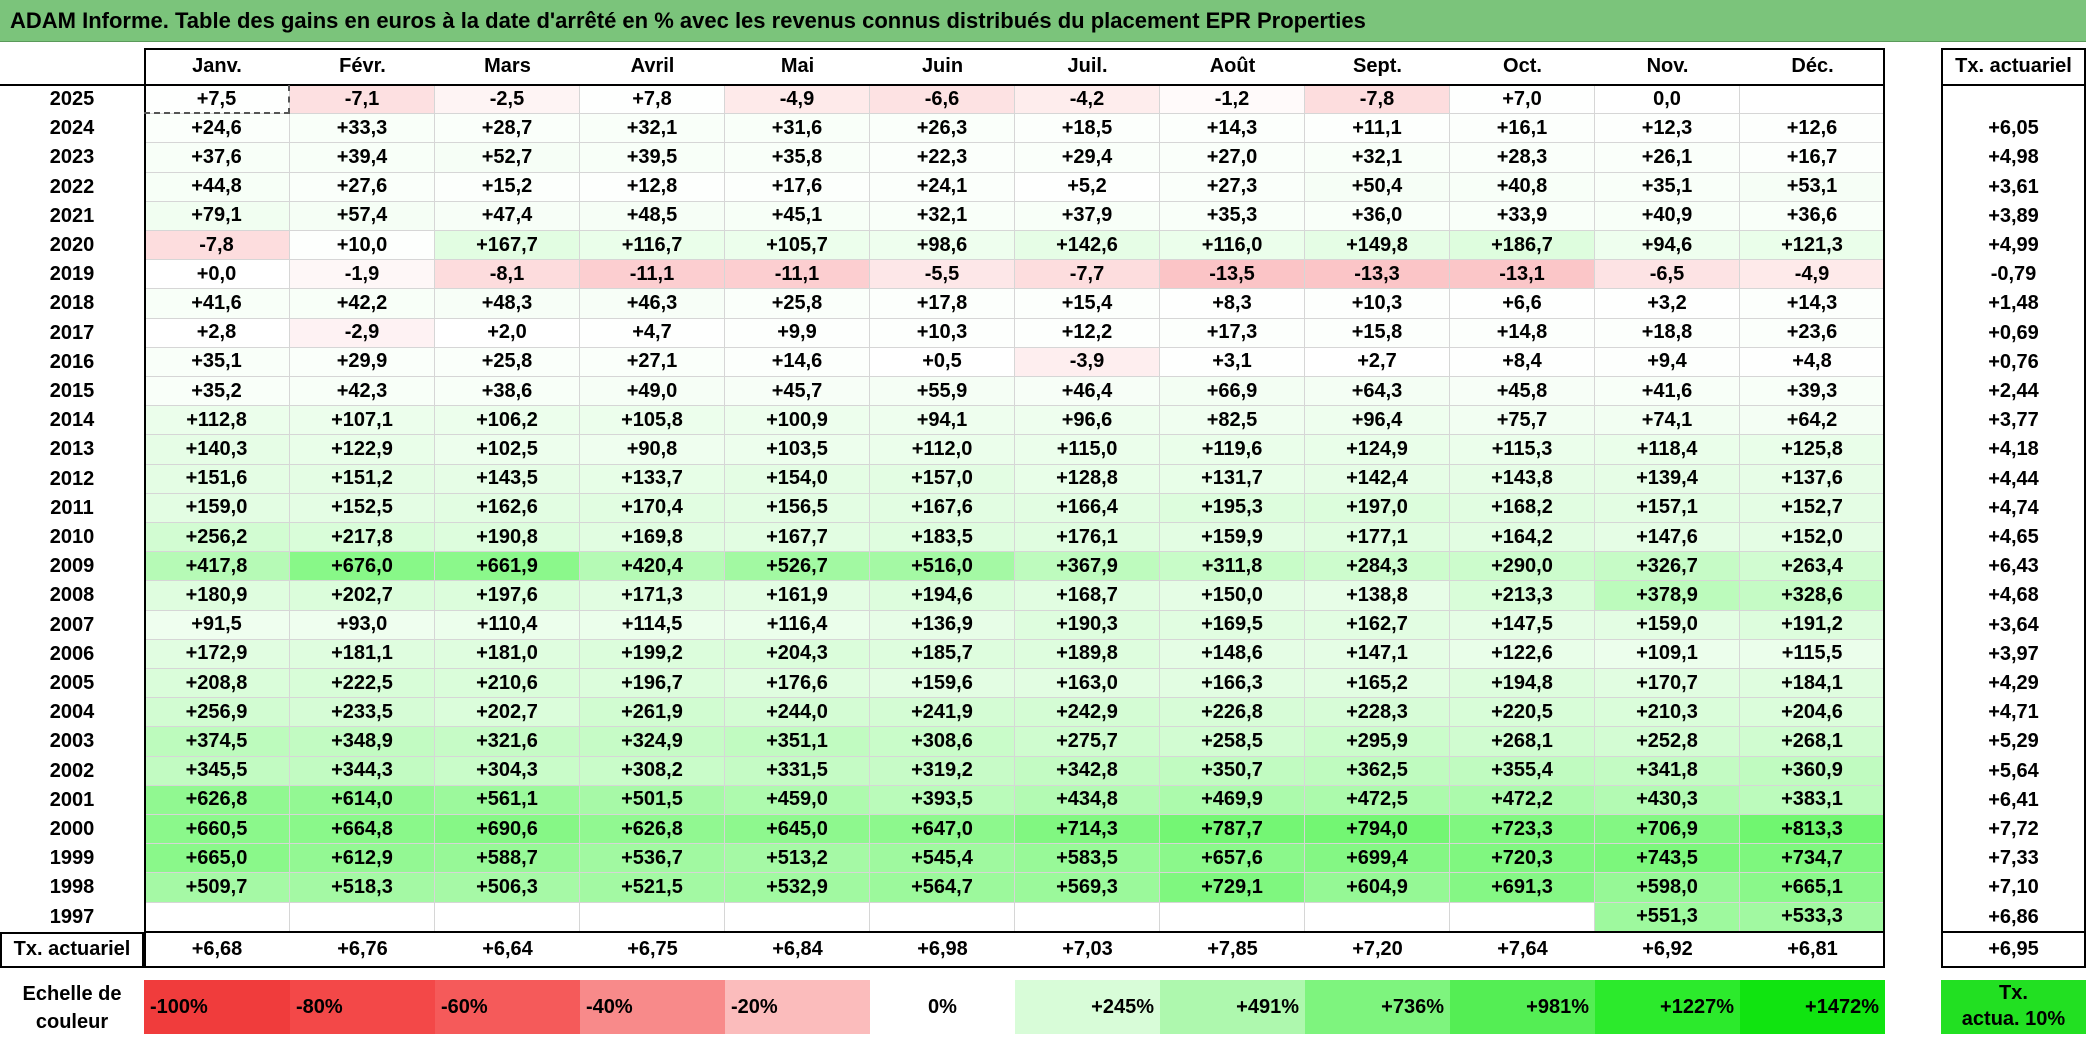 The width and height of the screenshot is (2086, 1037). Describe the element at coordinates (1232, 538) in the screenshot. I see `gain-cell: +159,9` at that location.